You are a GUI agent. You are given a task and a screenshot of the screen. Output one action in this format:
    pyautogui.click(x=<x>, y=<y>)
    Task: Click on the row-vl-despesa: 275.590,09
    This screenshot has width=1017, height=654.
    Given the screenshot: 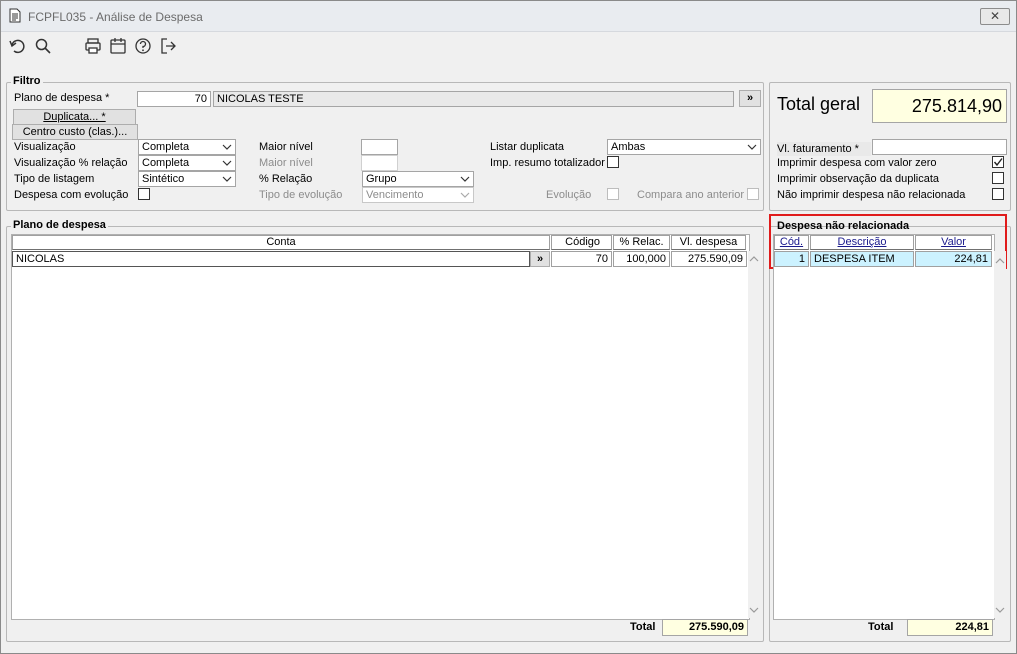 What is the action you would take?
    pyautogui.click(x=709, y=259)
    